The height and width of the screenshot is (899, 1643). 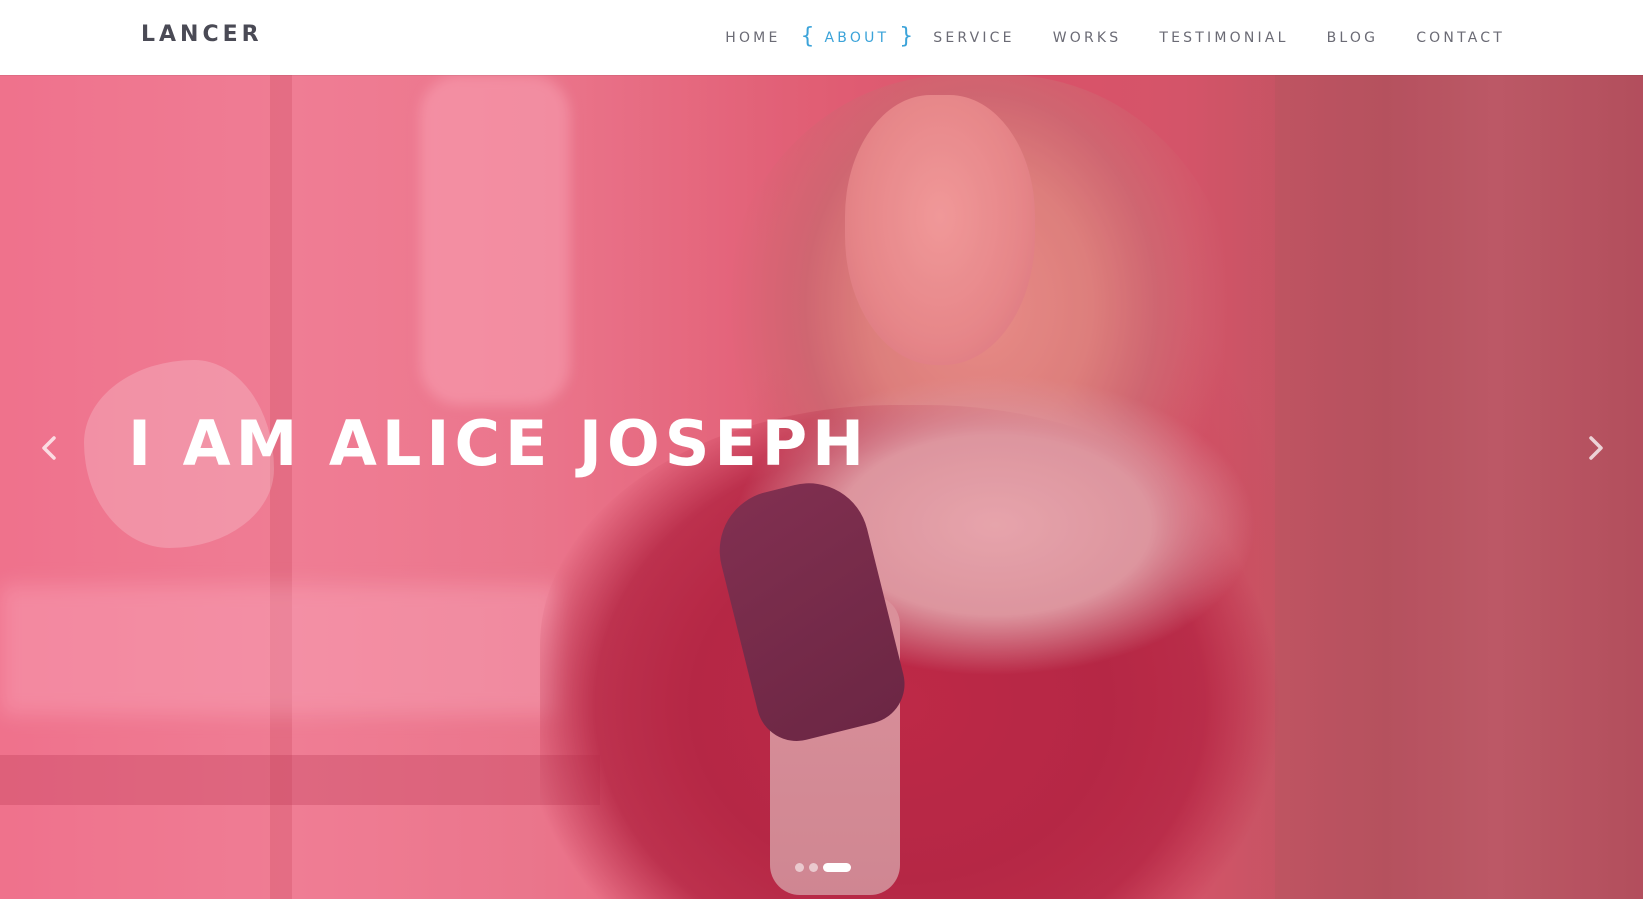 I want to click on nav-item-about: { ABOUT }, so click(x=857, y=37).